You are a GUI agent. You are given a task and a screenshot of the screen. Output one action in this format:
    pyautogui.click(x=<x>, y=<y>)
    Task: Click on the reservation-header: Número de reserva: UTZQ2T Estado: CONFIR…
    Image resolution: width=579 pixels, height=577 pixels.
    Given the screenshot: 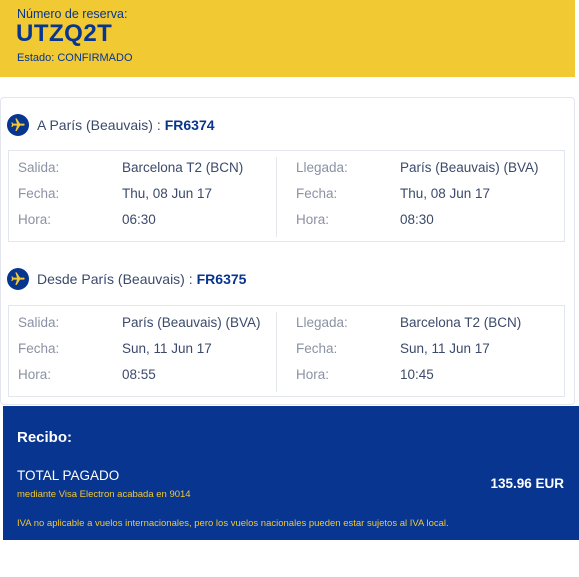 What is the action you would take?
    pyautogui.click(x=287, y=38)
    